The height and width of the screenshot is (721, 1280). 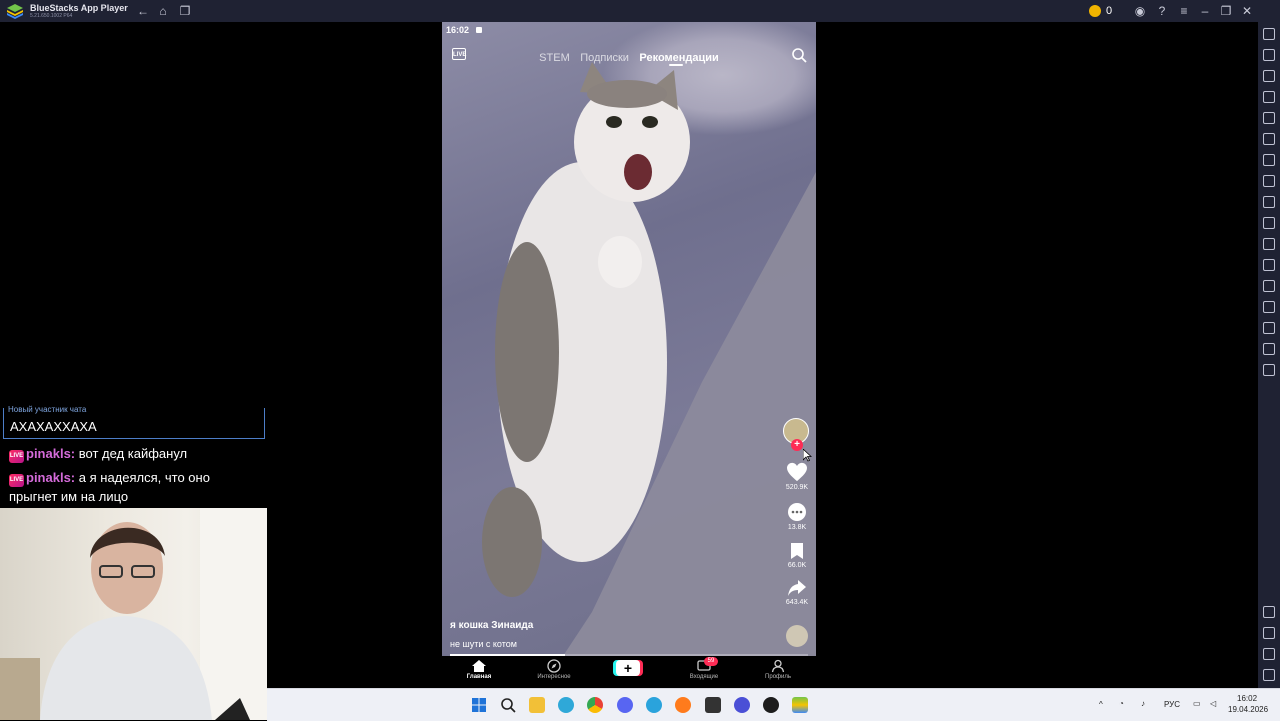 I want to click on profile-icon, so click(x=778, y=666).